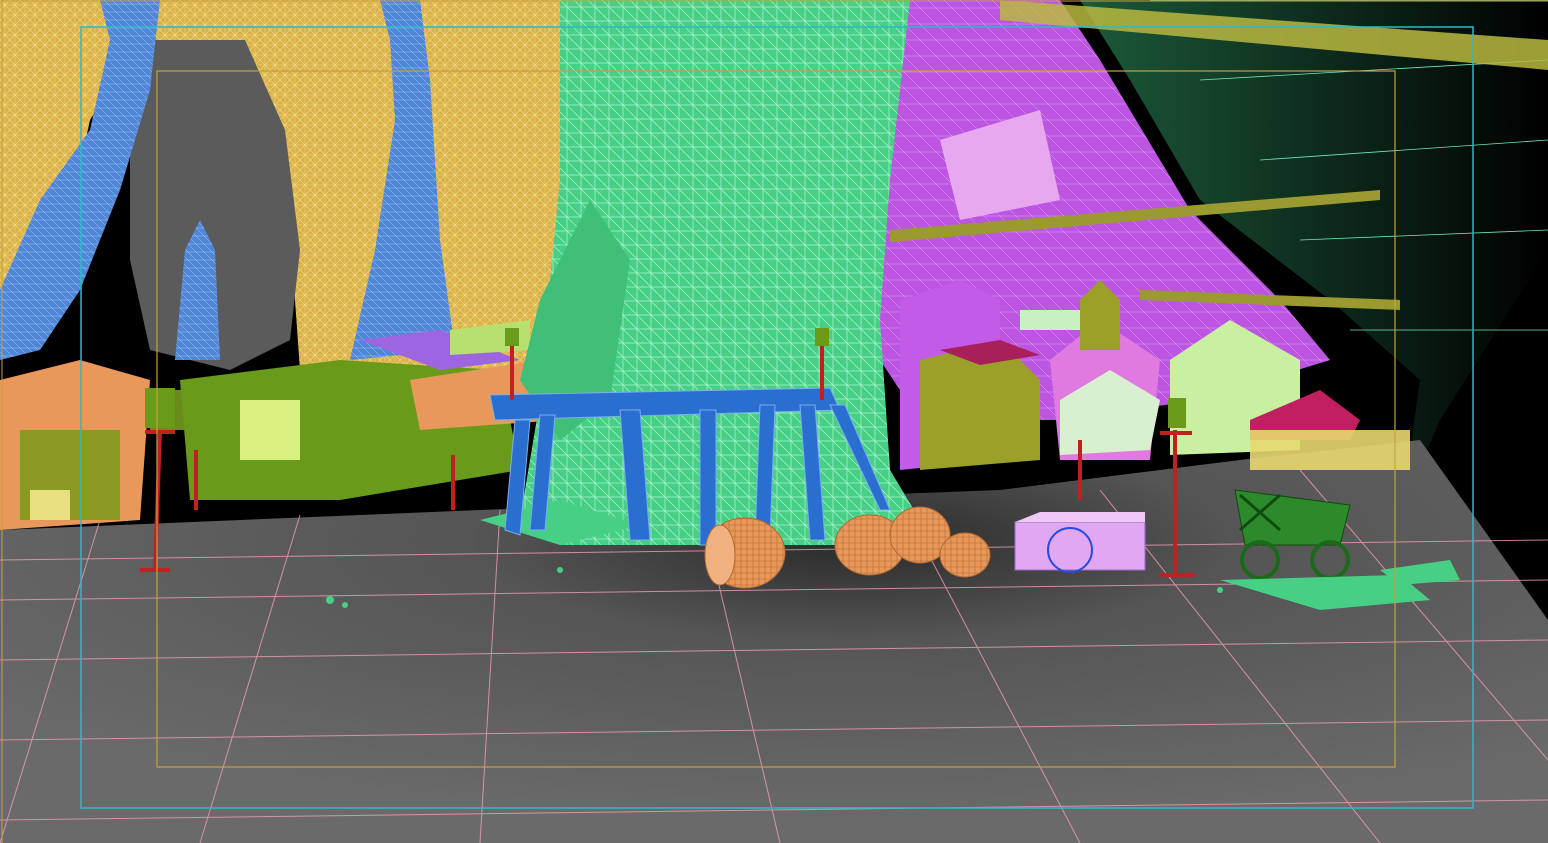  I want to click on crate-object, so click(1080, 542).